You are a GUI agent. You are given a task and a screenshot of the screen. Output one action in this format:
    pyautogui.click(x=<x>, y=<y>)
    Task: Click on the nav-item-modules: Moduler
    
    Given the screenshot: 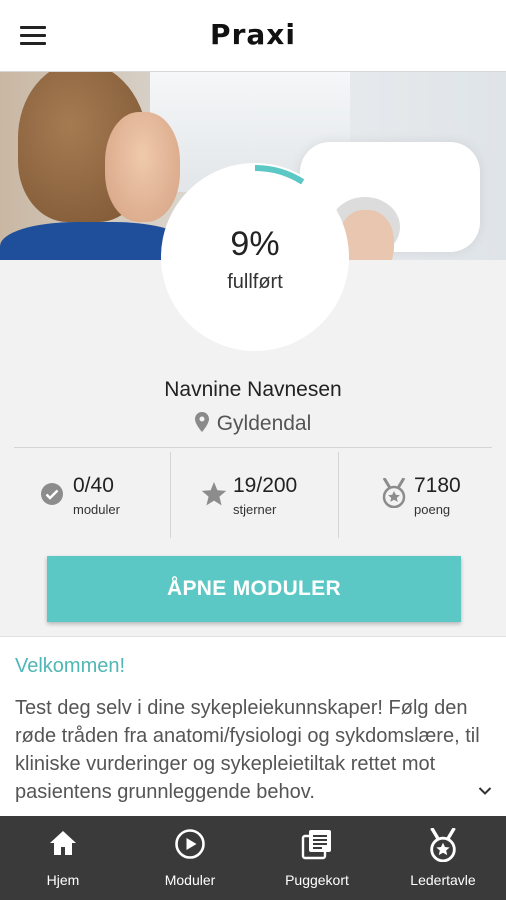 What is the action you would take?
    pyautogui.click(x=190, y=858)
    